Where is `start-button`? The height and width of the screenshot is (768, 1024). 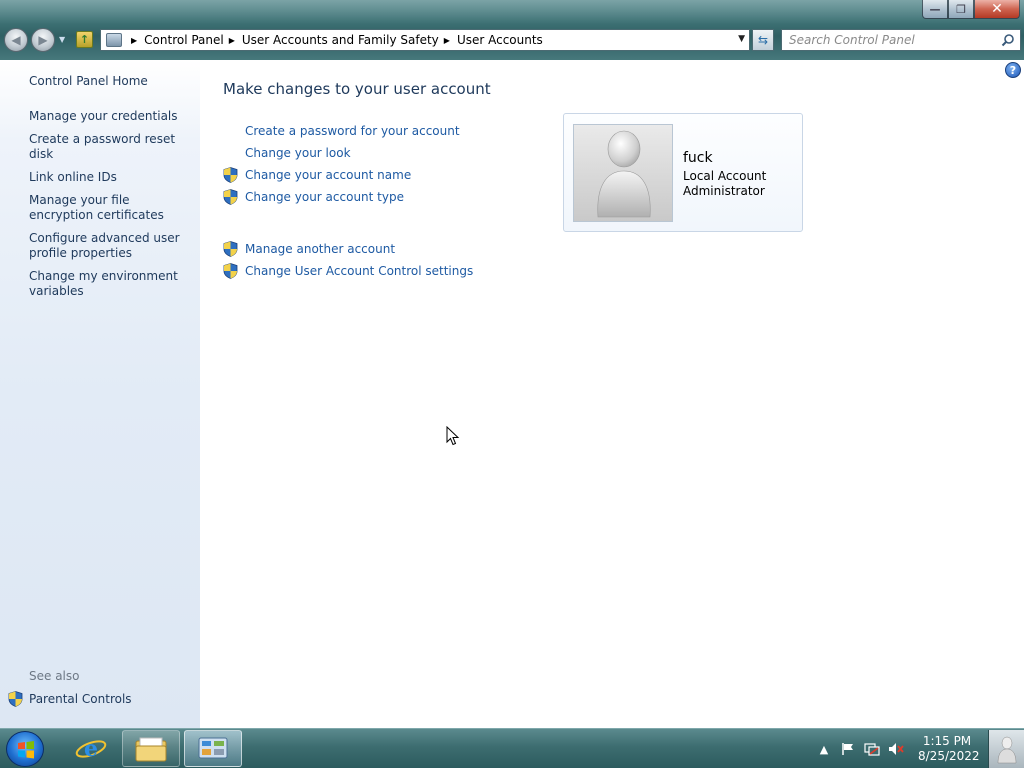
start-button is located at coordinates (25, 749).